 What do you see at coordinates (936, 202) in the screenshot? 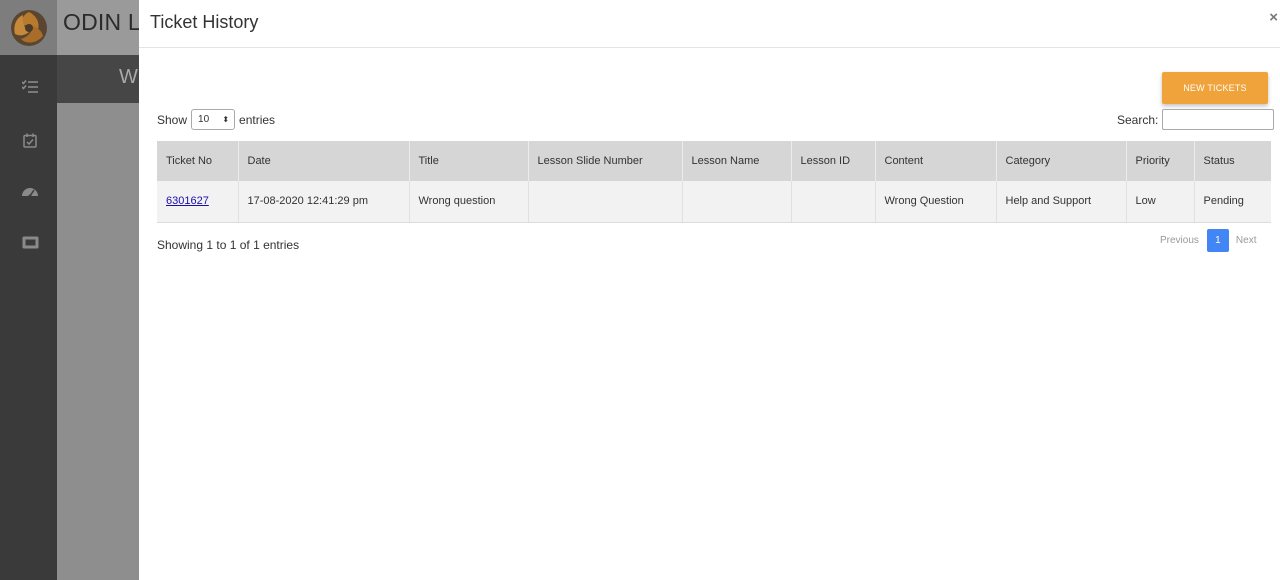
I see `cell-content: Wrong Question` at bounding box center [936, 202].